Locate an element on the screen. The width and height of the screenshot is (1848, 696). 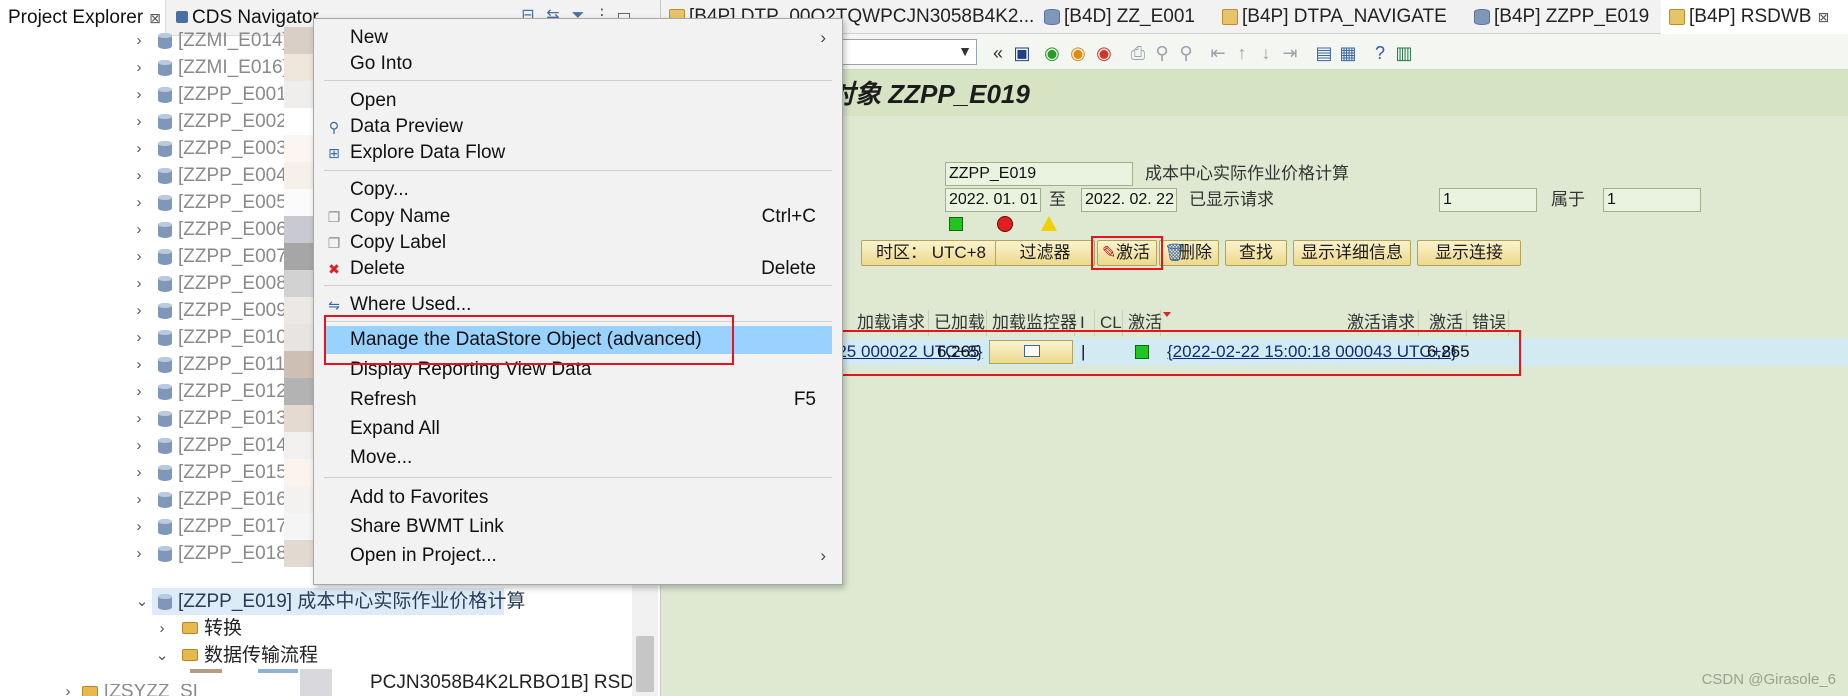
show-connection-button: 显示连接 is located at coordinates (1469, 253).